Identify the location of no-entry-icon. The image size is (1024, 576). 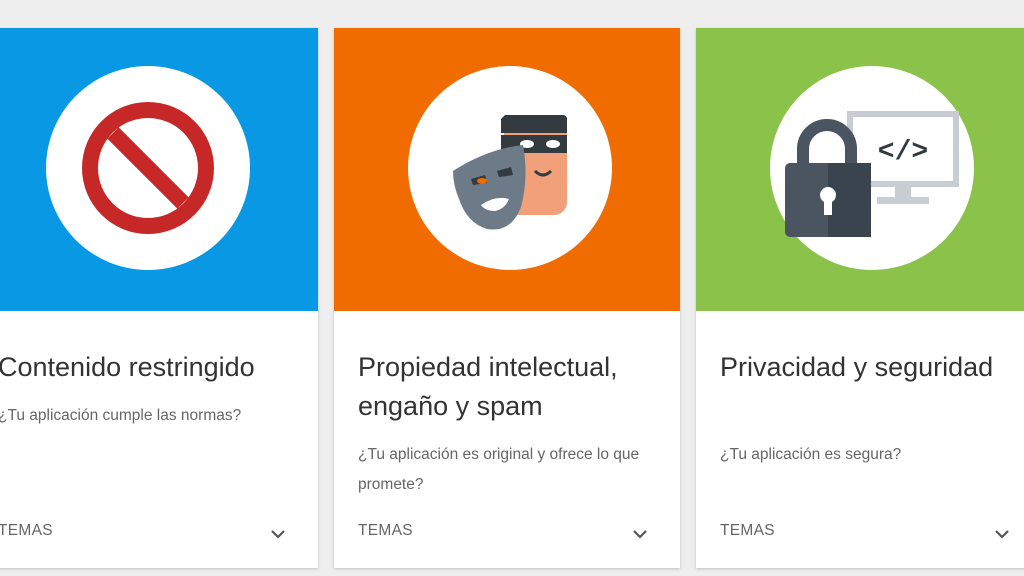
(148, 168).